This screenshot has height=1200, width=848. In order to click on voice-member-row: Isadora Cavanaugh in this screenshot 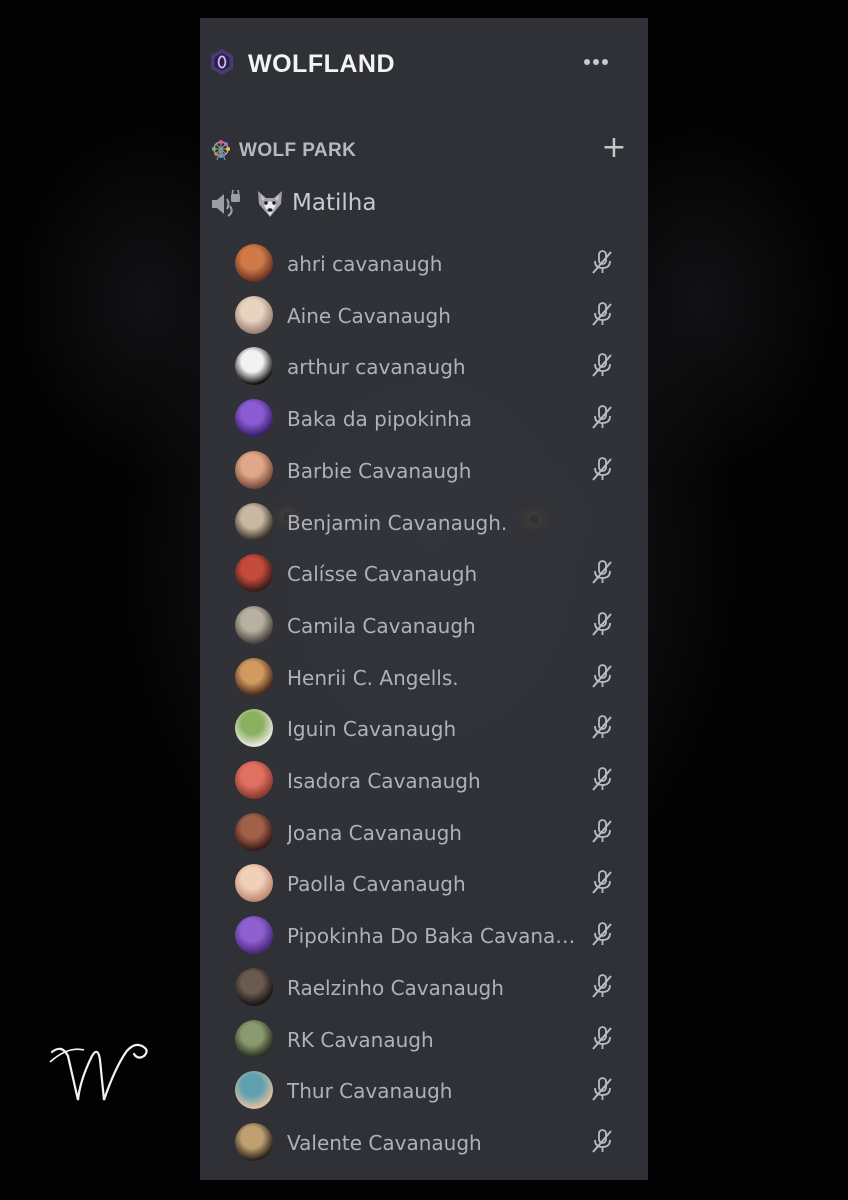, I will do `click(424, 781)`.